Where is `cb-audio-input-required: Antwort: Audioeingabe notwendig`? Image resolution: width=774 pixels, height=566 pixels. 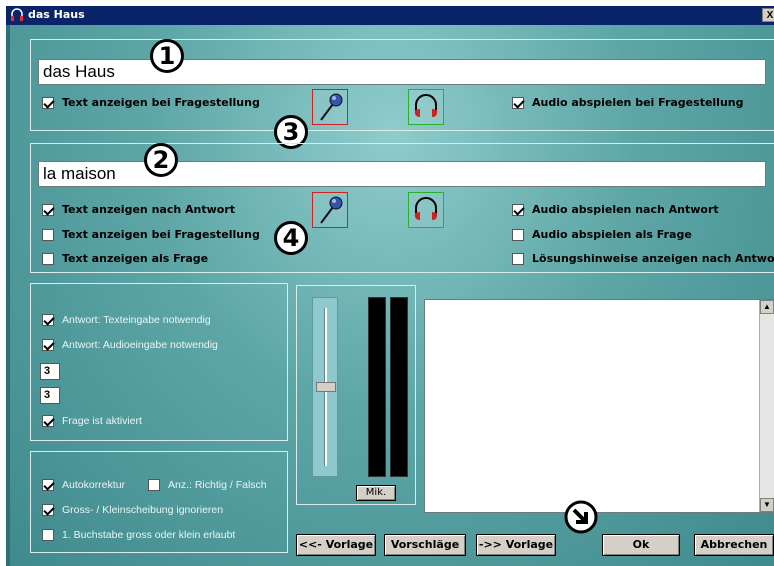 cb-audio-input-required: Antwort: Audioeingabe notwendig is located at coordinates (130, 345).